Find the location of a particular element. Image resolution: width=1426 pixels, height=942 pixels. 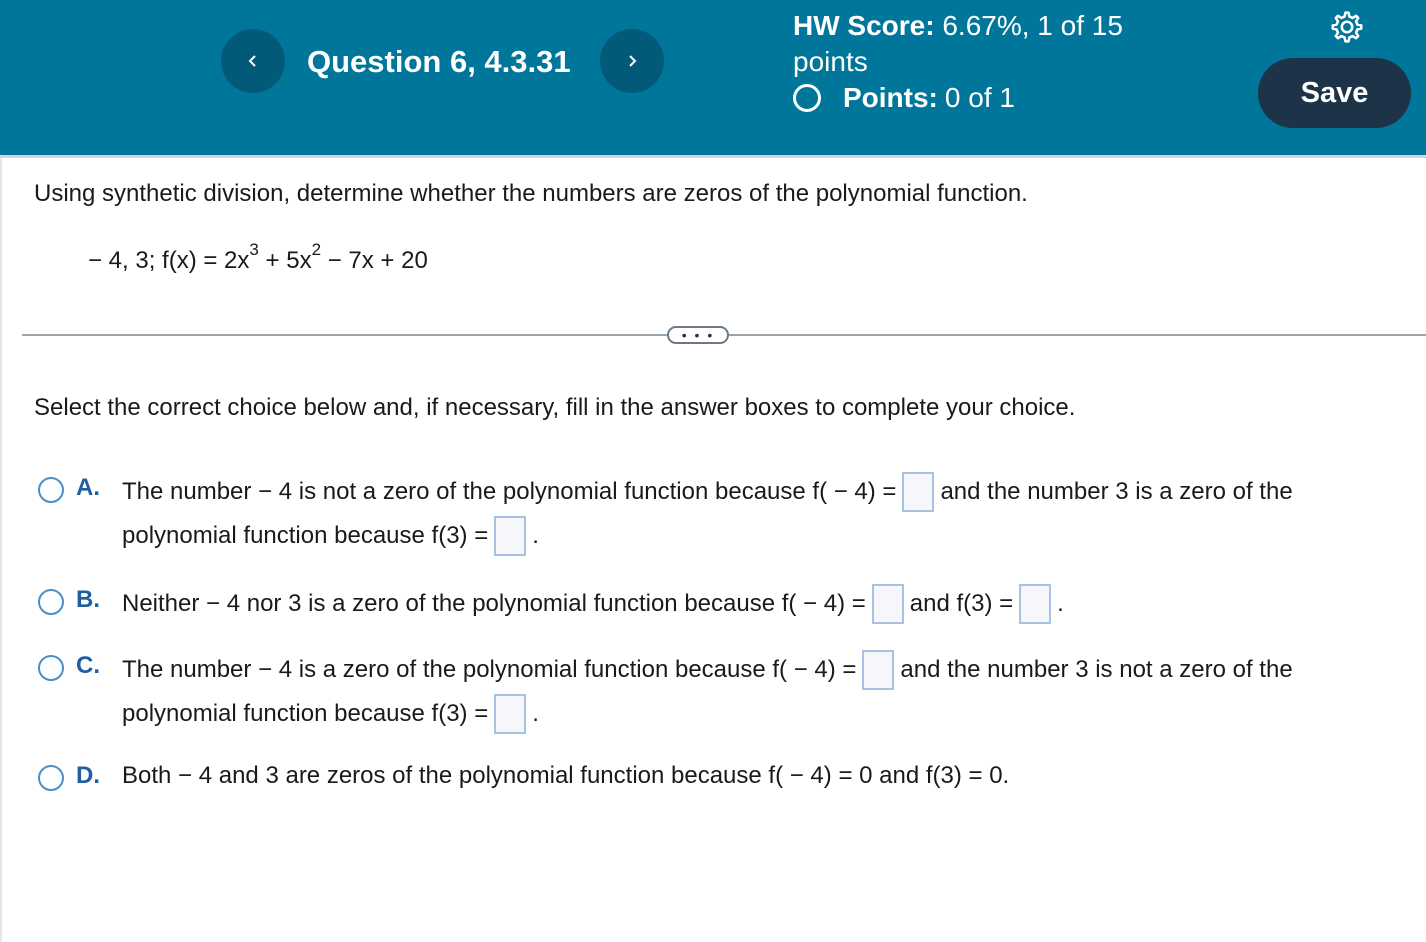

hw-score: HW Score: 6.67%, 1 of 15 is located at coordinates (958, 26).